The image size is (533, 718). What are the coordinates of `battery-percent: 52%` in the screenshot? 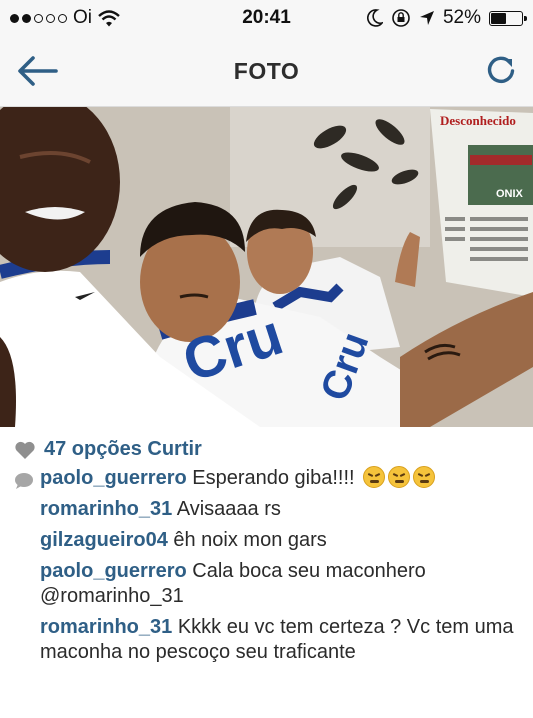 It's located at (461, 17).